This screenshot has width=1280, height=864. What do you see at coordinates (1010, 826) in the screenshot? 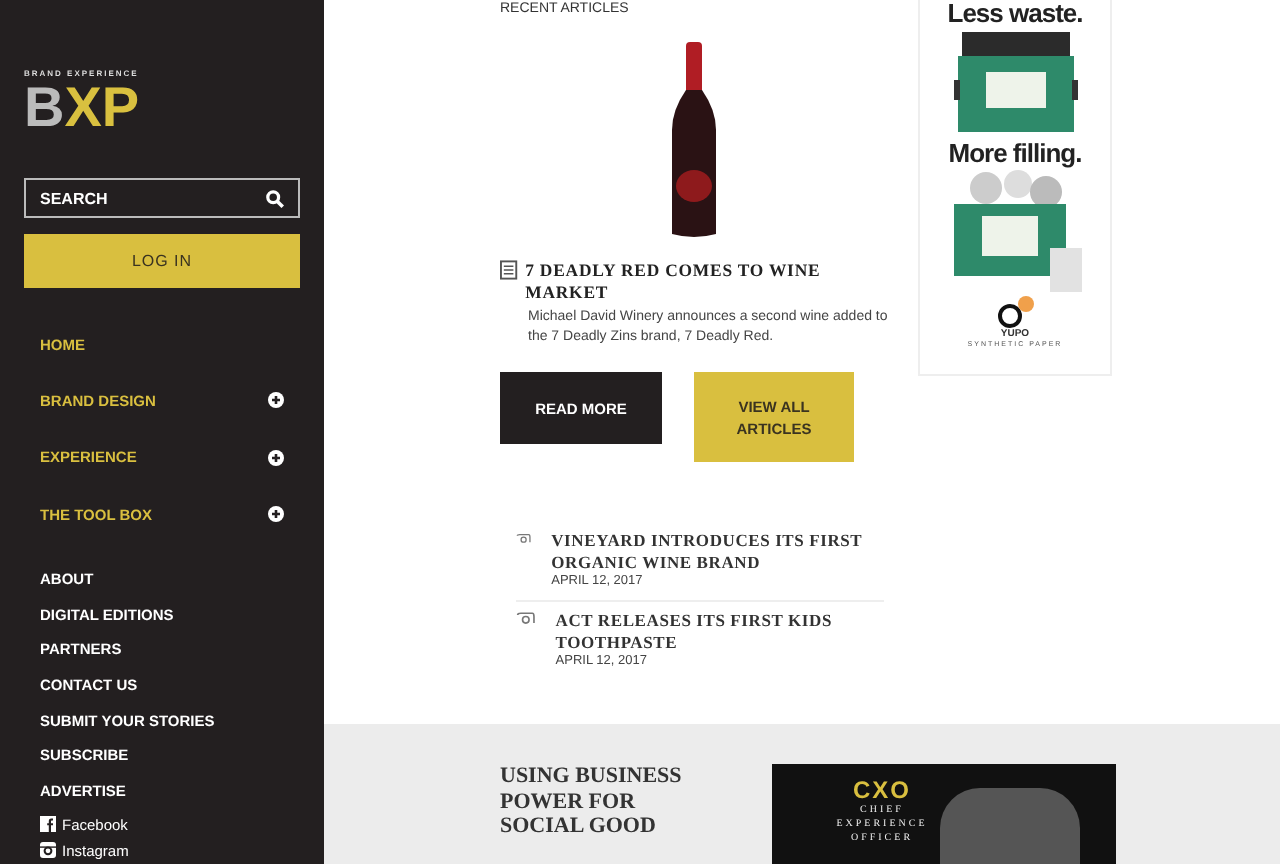
I see `photo-placeholder` at bounding box center [1010, 826].